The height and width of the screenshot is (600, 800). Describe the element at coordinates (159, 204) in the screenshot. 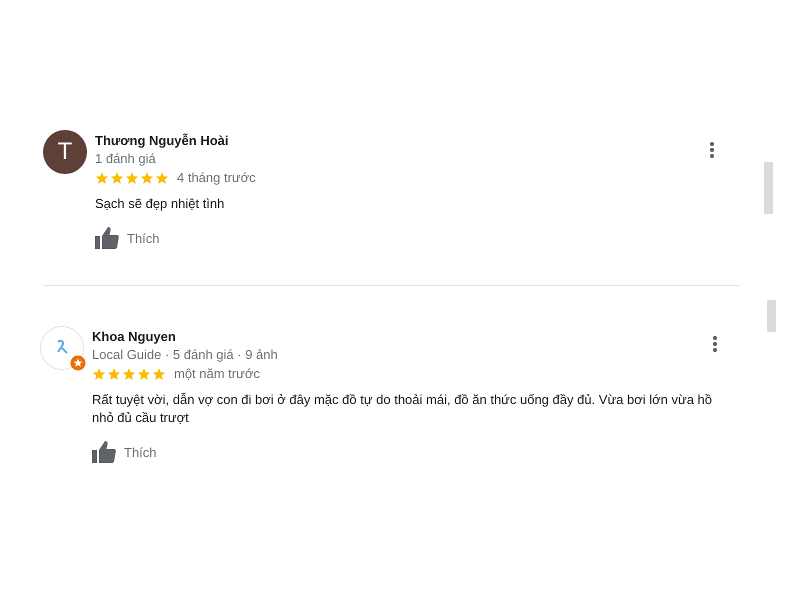

I see `review-text: Sạch sẽ đẹp nhiệt tình` at that location.